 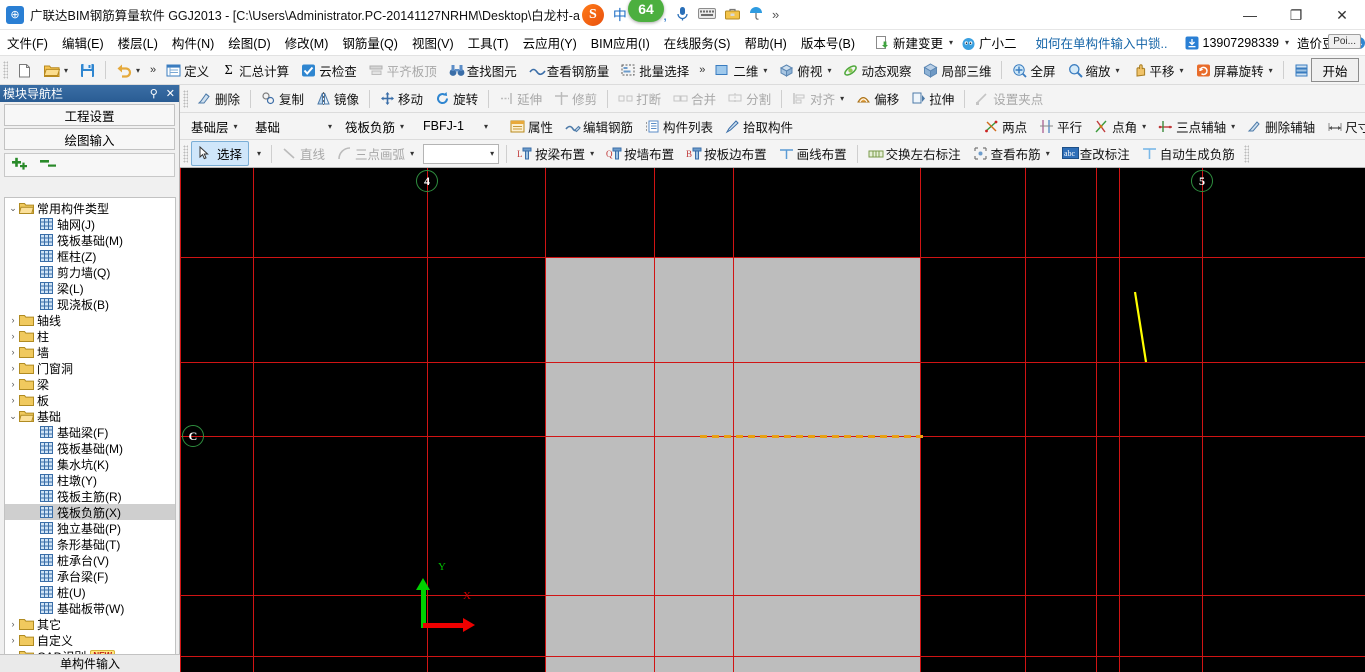 What do you see at coordinates (90, 464) in the screenshot?
I see `tree-item: 集水坑(K)` at bounding box center [90, 464].